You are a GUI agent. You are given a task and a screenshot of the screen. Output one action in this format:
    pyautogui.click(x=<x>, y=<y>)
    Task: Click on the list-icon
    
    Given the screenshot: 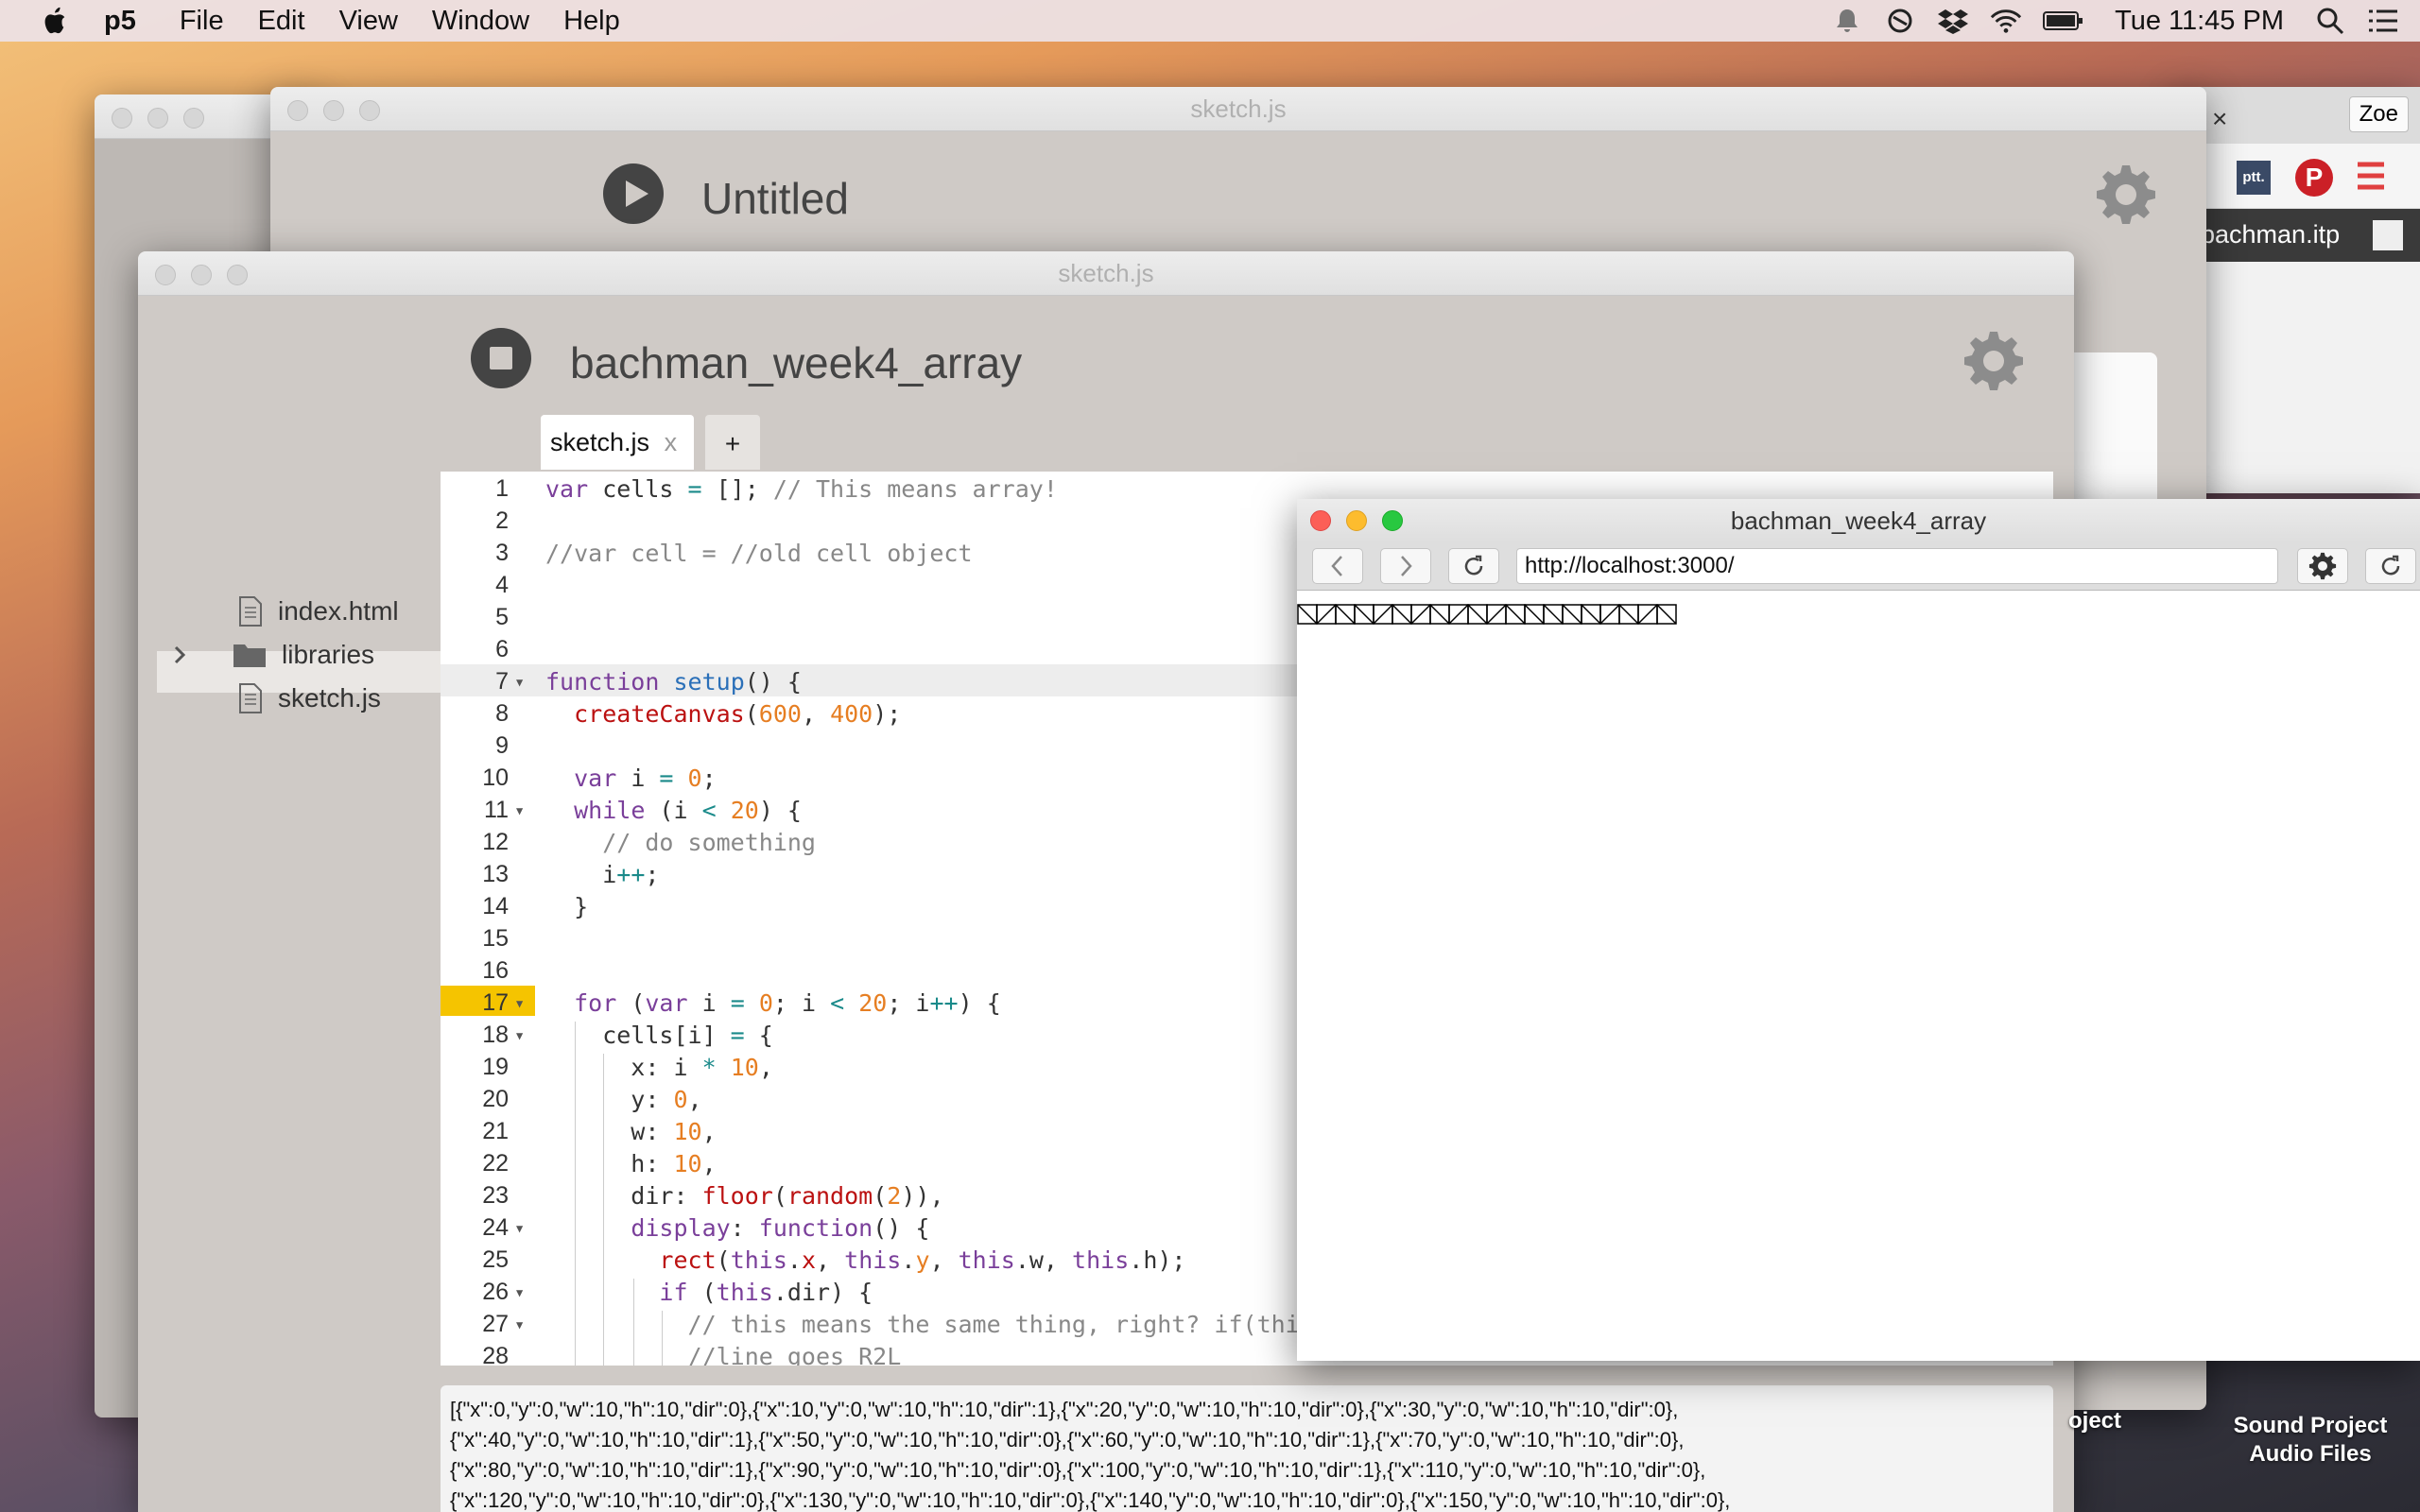 What is the action you would take?
    pyautogui.click(x=2383, y=21)
    